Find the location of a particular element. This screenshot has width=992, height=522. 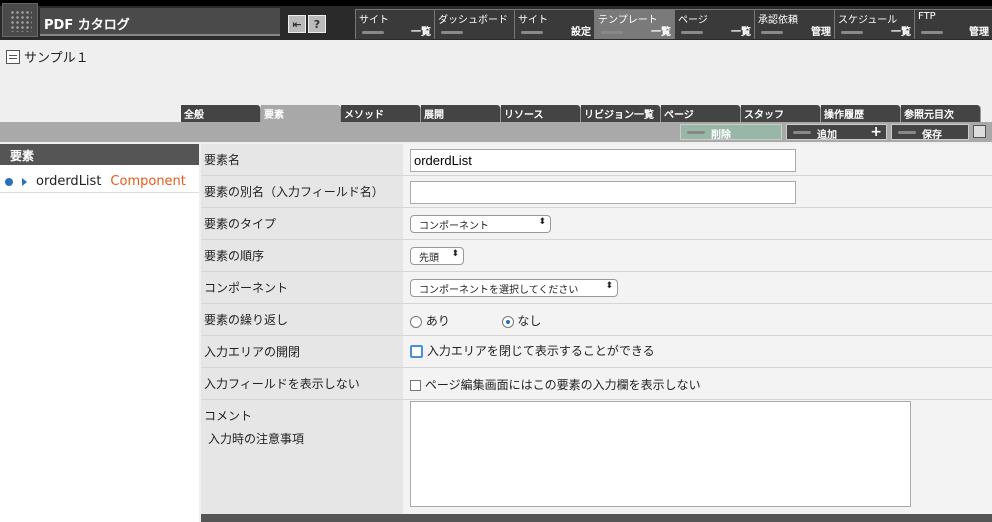

page-title-row: サンプル１ is located at coordinates (47, 56).